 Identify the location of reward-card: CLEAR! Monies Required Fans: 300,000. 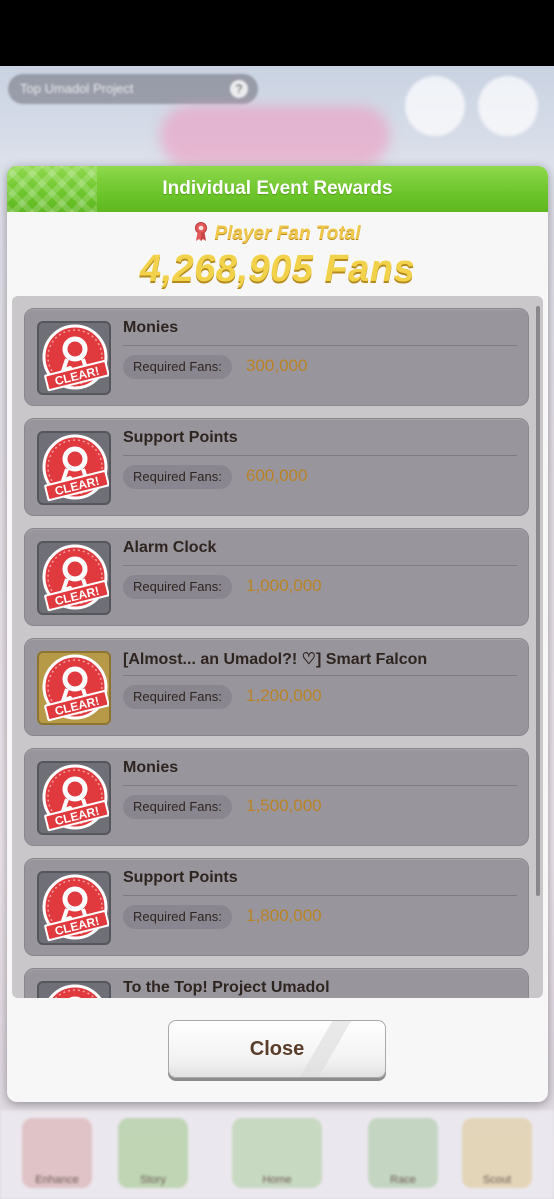
(276, 357).